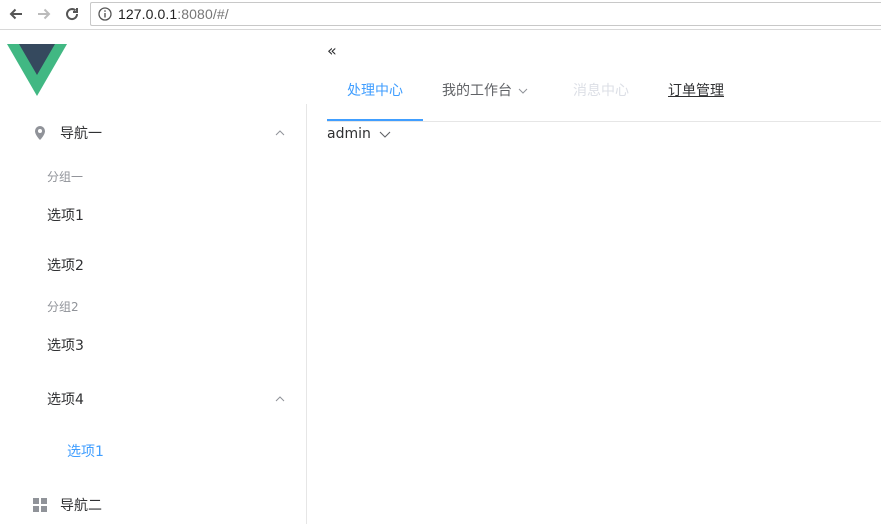  Describe the element at coordinates (65, 400) in the screenshot. I see `option4-label: 选项4` at that location.